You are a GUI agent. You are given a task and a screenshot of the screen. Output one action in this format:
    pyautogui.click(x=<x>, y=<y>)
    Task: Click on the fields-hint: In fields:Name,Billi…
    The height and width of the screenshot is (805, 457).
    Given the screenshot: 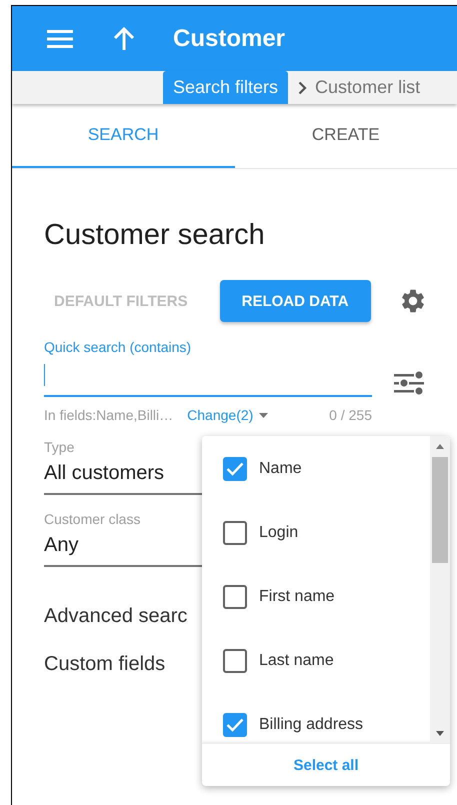 What is the action you would take?
    pyautogui.click(x=109, y=415)
    